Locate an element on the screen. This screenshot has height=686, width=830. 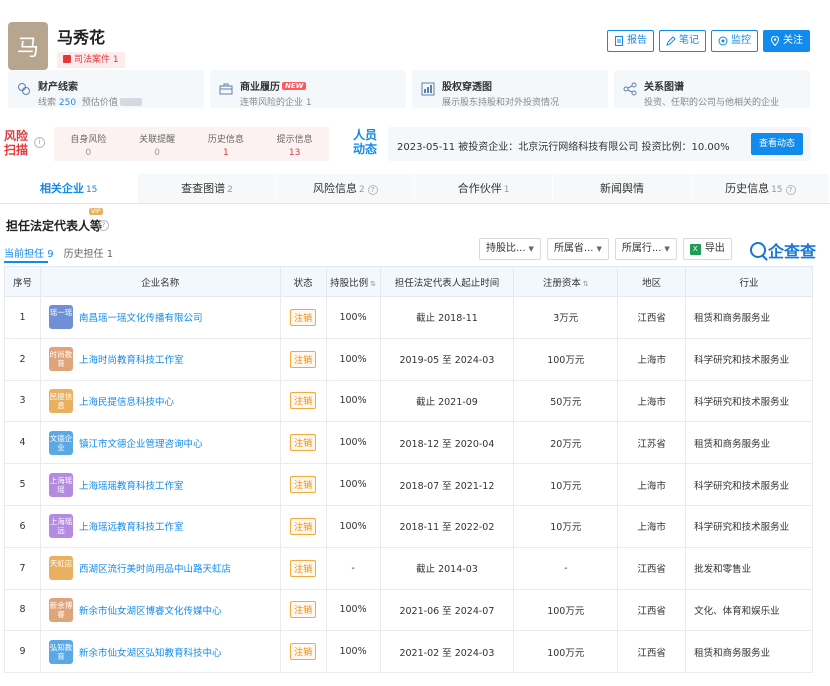
region-cell: 江西省 is located at coordinates (652, 568).